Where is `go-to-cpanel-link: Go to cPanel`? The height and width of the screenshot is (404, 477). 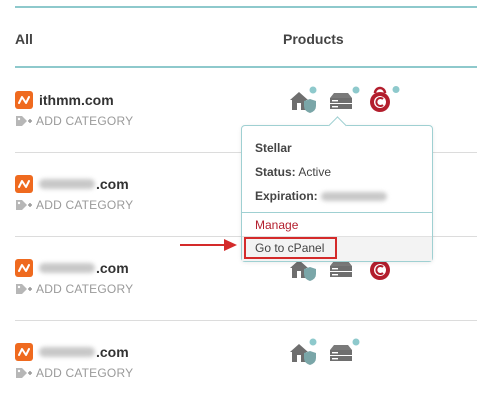 go-to-cpanel-link: Go to cPanel is located at coordinates (290, 248).